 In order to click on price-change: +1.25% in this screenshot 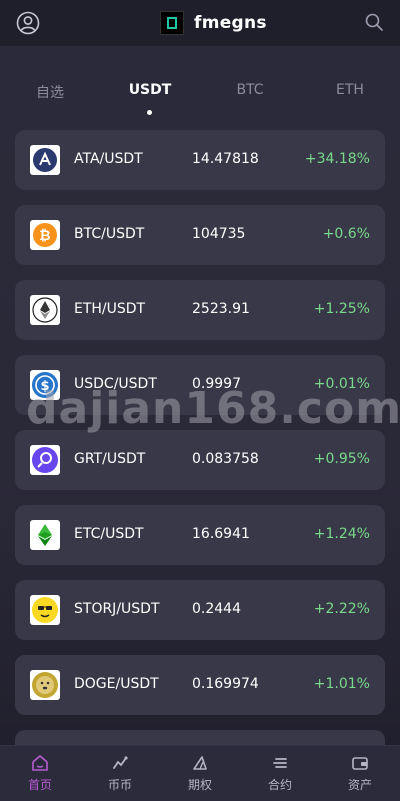, I will do `click(341, 309)`.